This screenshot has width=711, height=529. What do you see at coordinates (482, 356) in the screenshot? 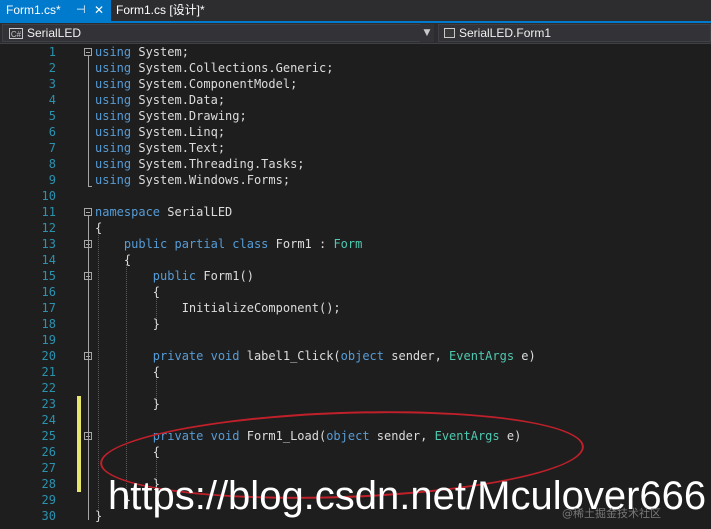
I see `code-token: EventArgs` at bounding box center [482, 356].